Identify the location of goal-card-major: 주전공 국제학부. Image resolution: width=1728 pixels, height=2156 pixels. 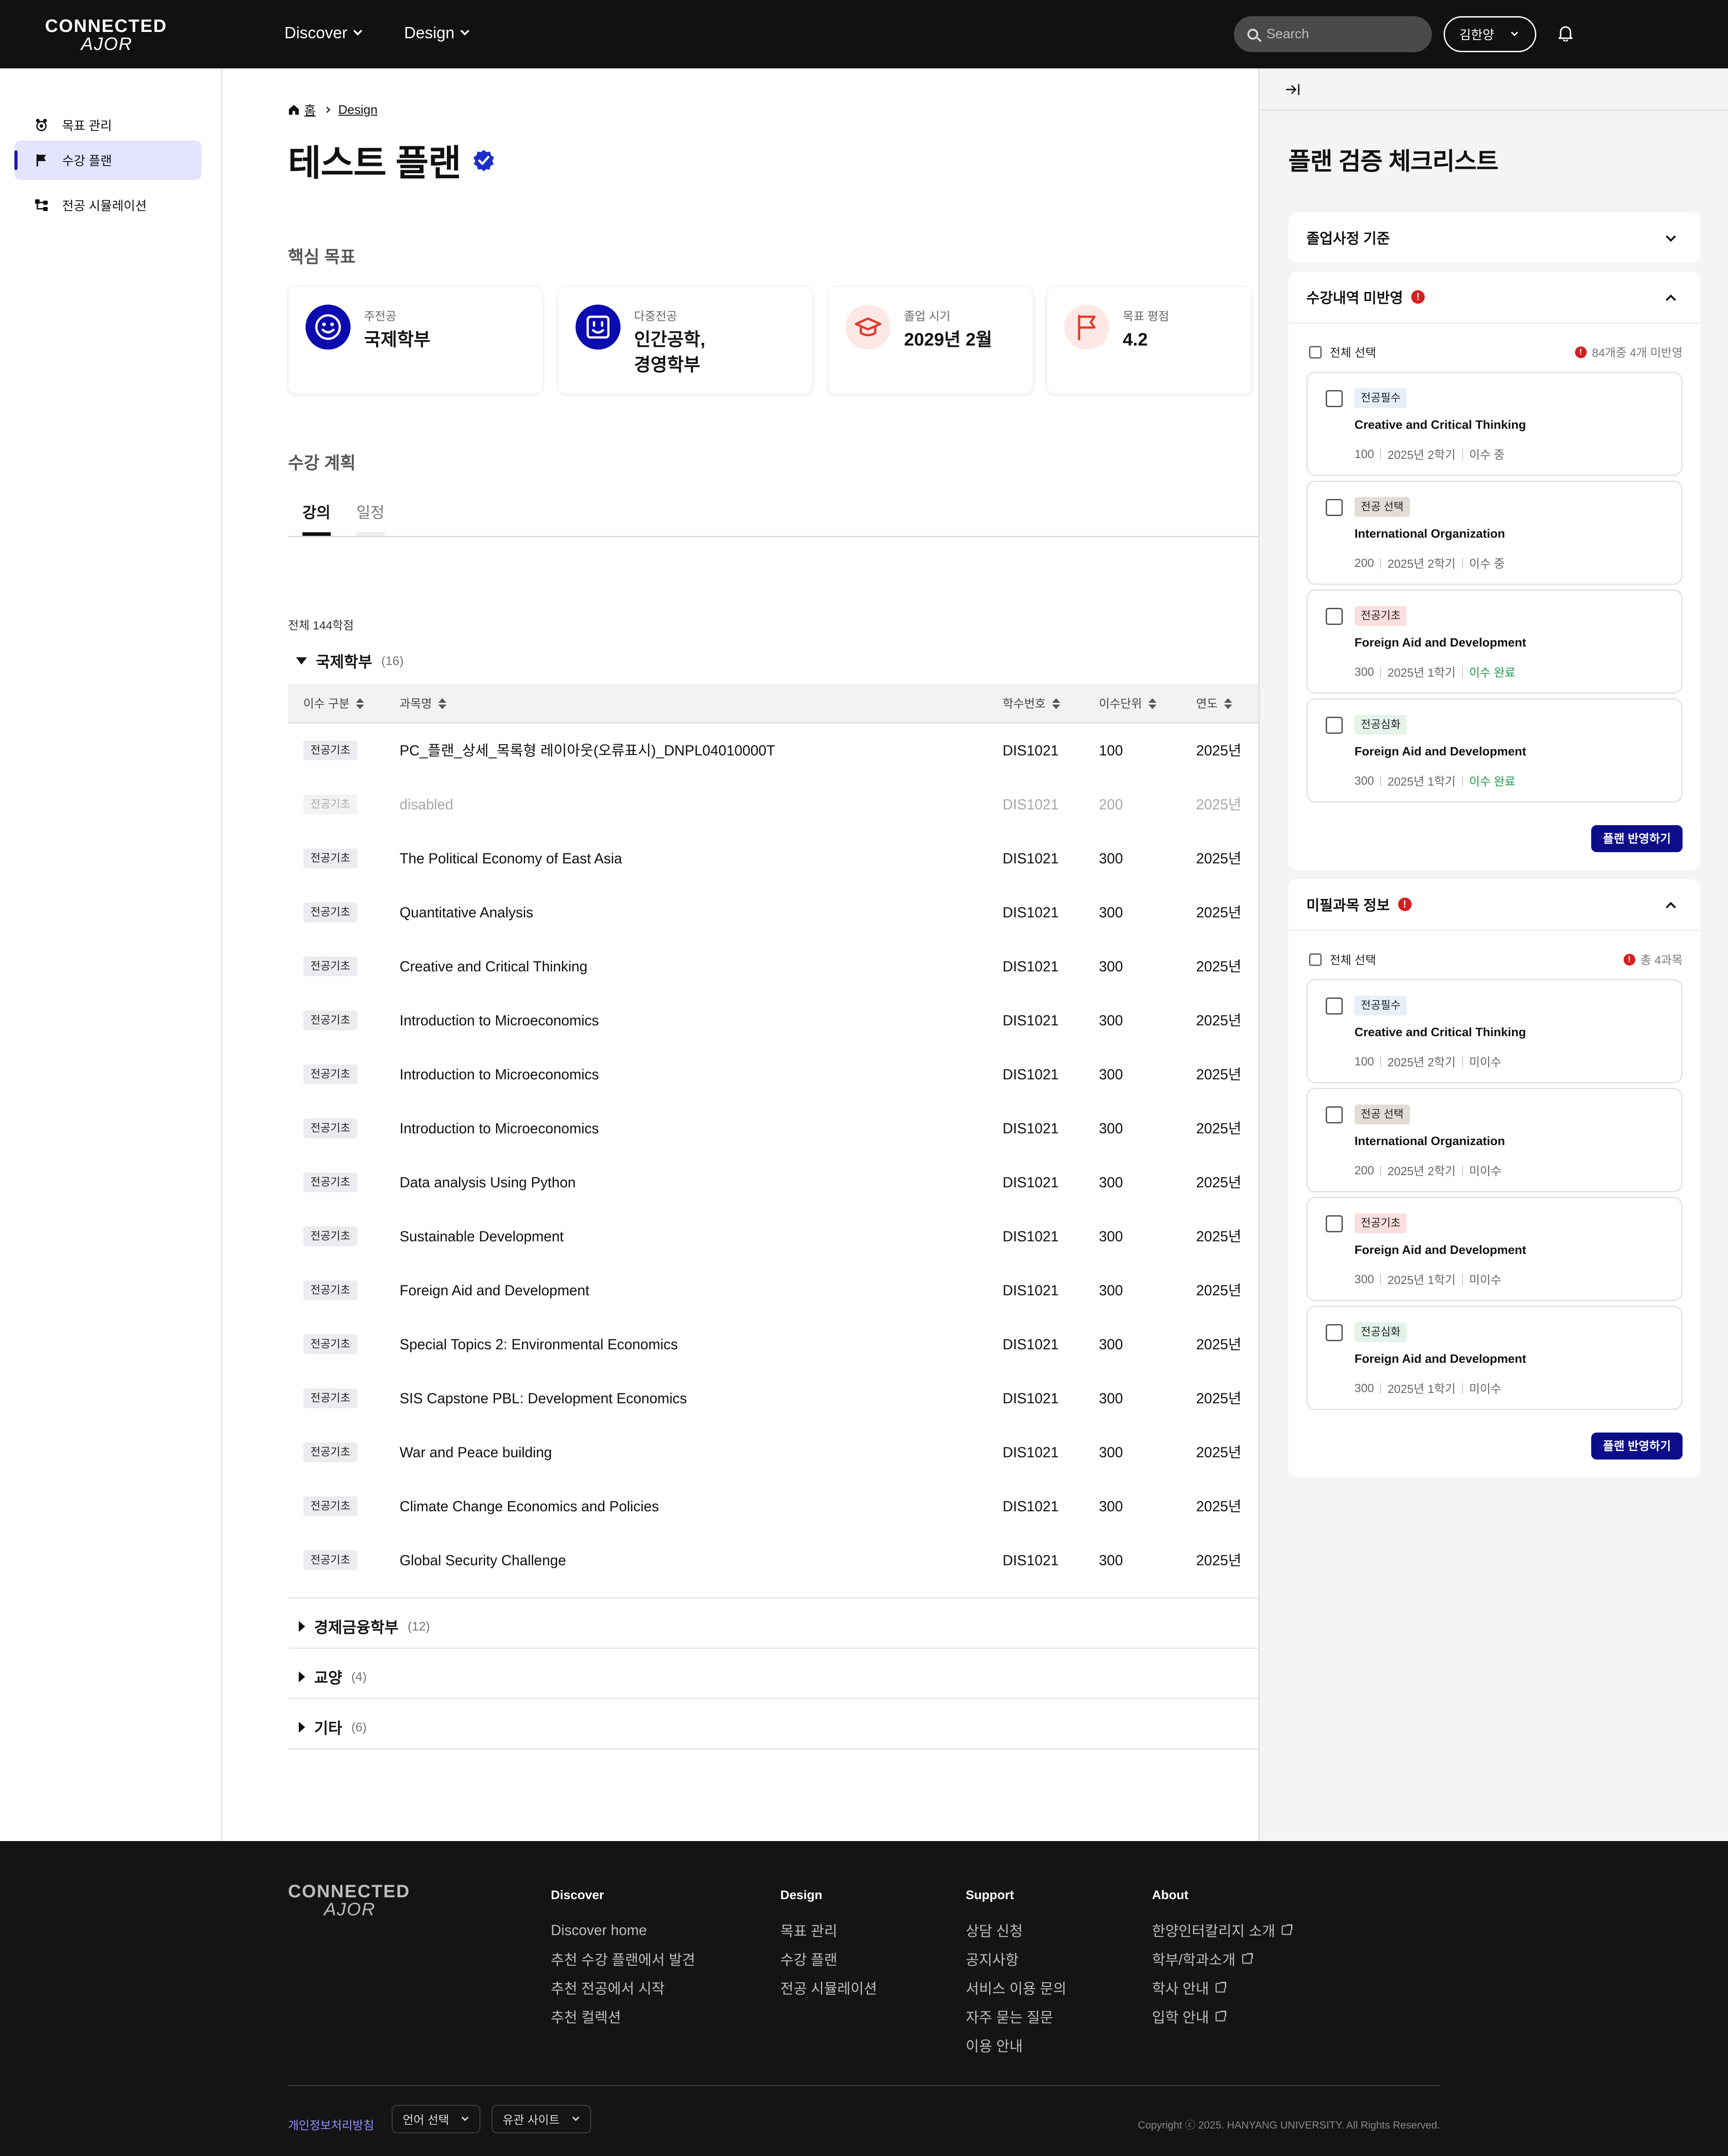
(415, 340).